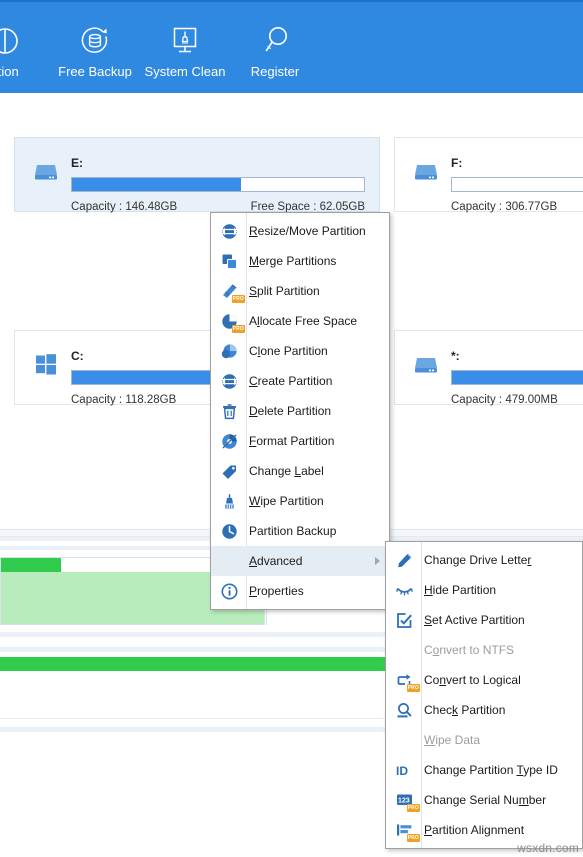 The image size is (583, 857). I want to click on hide-eye-icon, so click(404, 590).